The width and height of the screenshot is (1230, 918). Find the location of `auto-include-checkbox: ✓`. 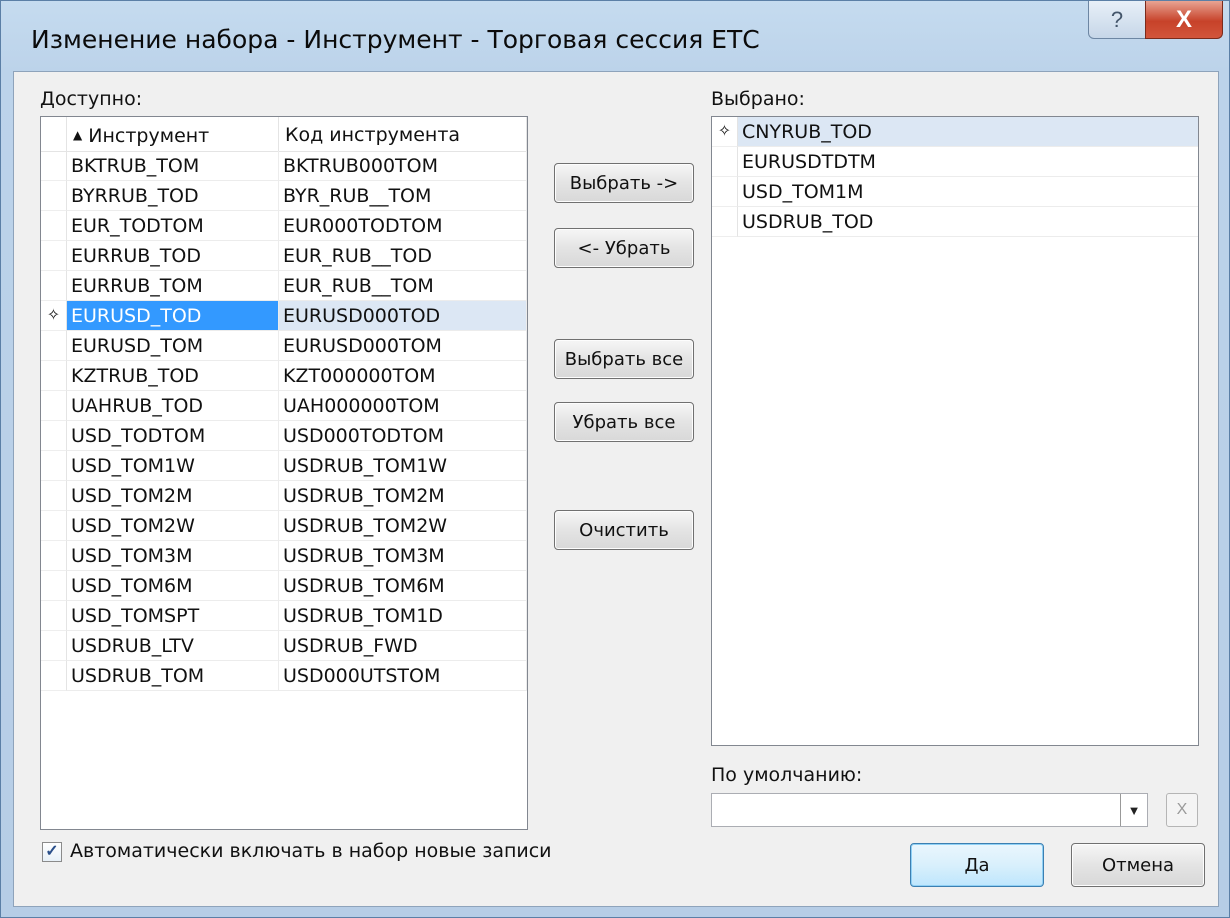

auto-include-checkbox: ✓ is located at coordinates (52, 852).